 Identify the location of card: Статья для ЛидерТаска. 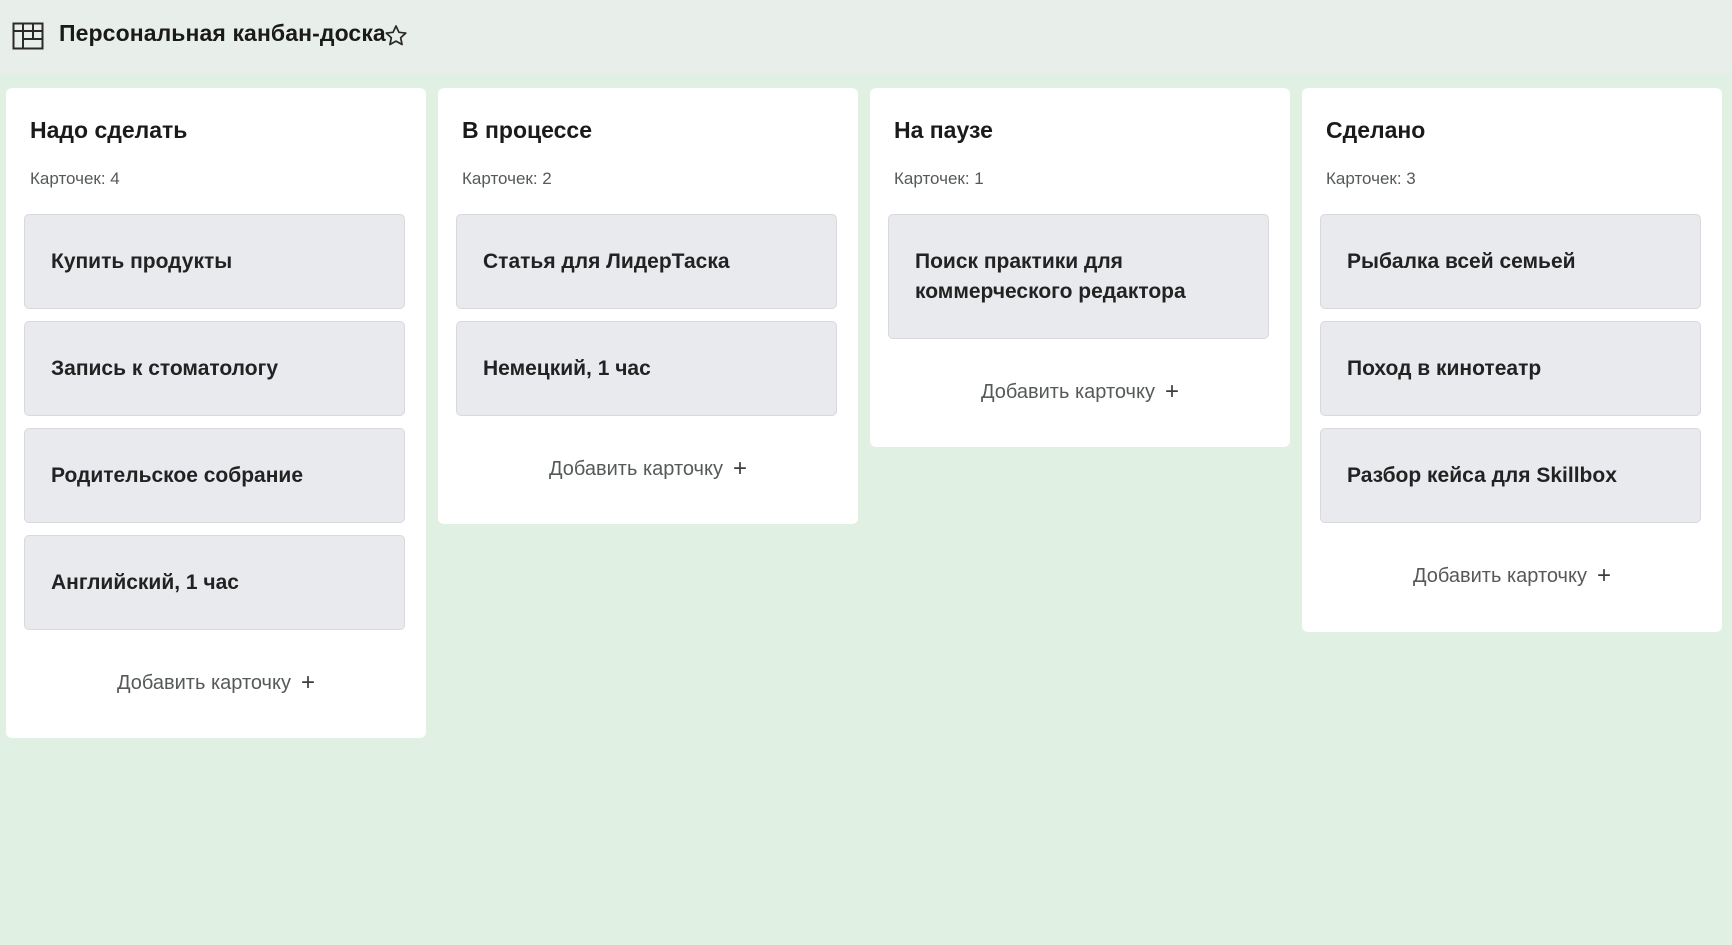
(646, 261).